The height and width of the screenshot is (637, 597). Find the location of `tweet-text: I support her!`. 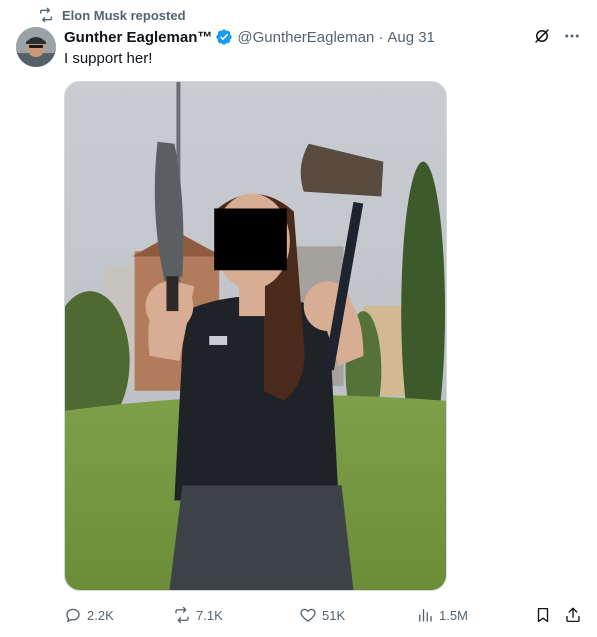

tweet-text: I support her! is located at coordinates (108, 58).